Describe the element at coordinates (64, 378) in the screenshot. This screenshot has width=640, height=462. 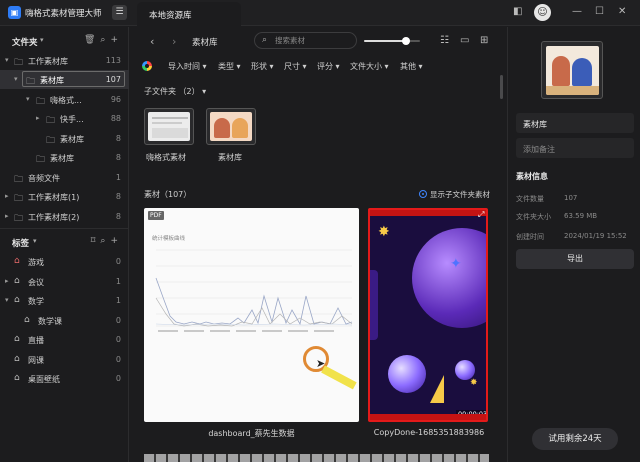
I see `tag-item: ⌂ 桌面壁纸 0` at that location.